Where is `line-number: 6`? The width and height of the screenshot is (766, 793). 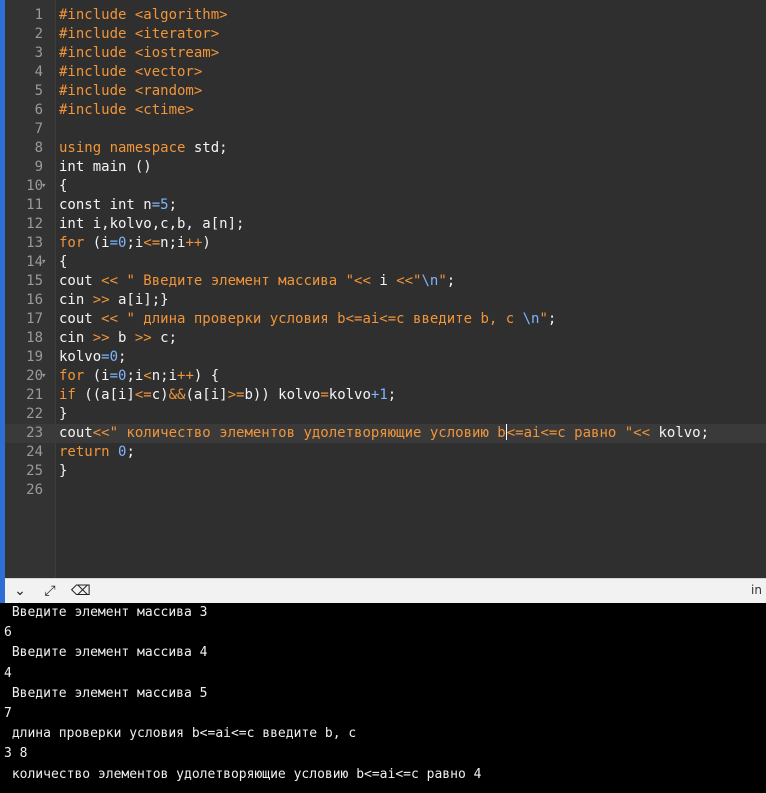 line-number: 6 is located at coordinates (38, 110).